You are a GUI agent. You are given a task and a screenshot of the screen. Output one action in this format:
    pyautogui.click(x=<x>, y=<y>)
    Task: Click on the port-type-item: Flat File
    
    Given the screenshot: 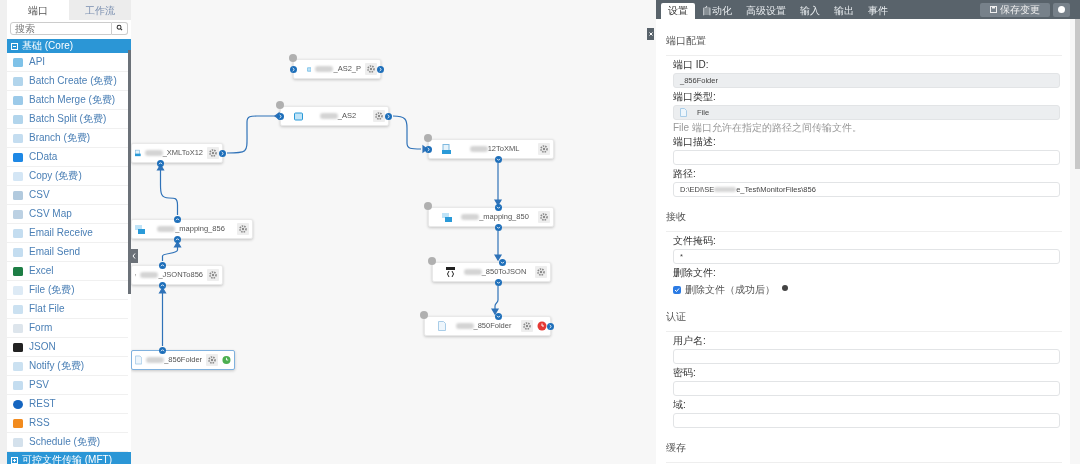 What is the action you would take?
    pyautogui.click(x=67, y=309)
    